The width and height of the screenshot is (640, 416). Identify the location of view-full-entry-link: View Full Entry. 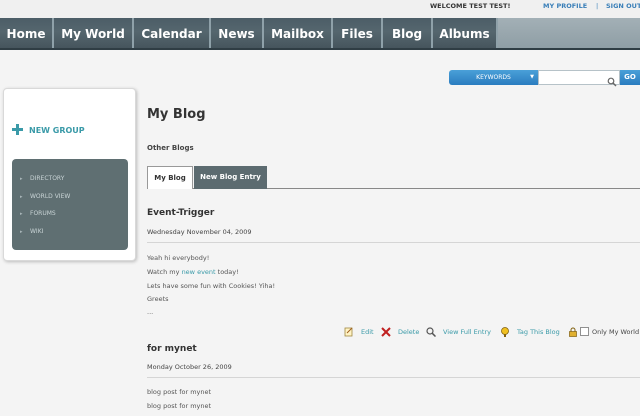
(467, 332).